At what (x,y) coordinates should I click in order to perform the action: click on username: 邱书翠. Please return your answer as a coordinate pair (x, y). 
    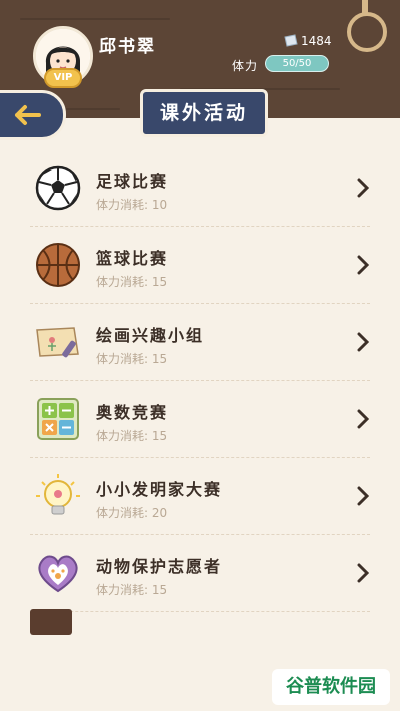
    Looking at the image, I should click on (127, 47).